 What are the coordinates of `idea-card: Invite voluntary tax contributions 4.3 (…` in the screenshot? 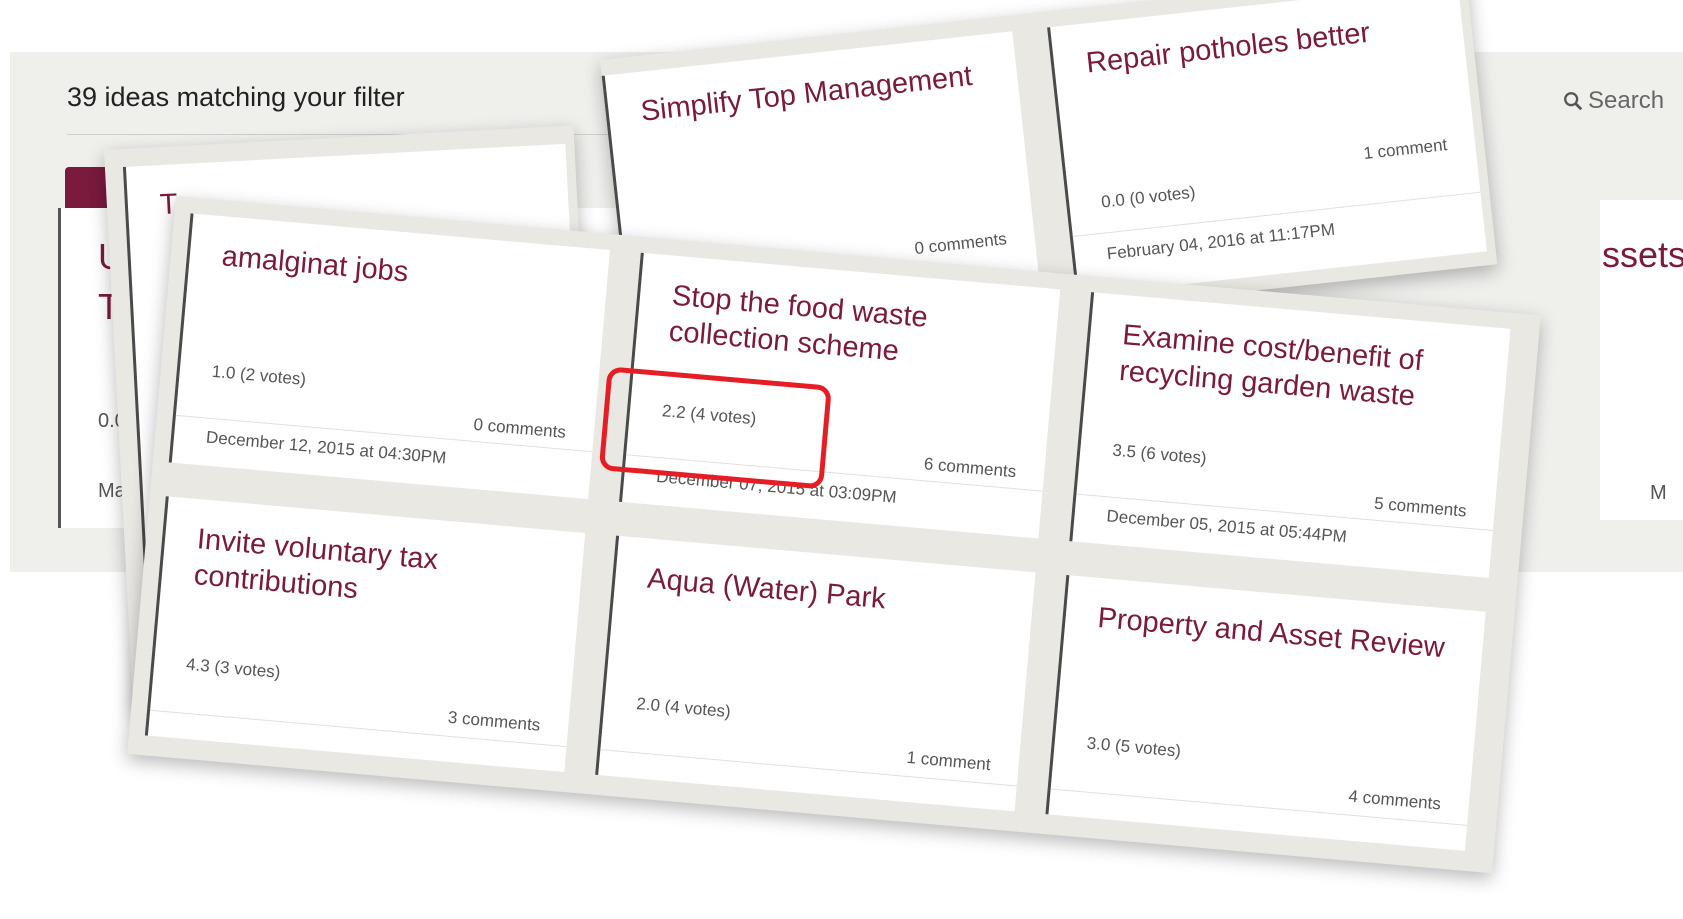 It's located at (365, 634).